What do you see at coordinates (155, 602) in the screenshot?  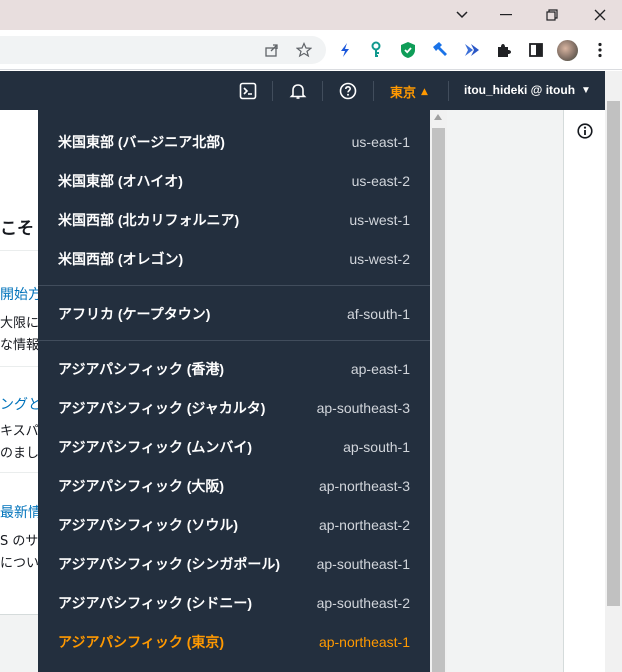 I see `region-option-name: アジアパシフィック (シドニー)` at bounding box center [155, 602].